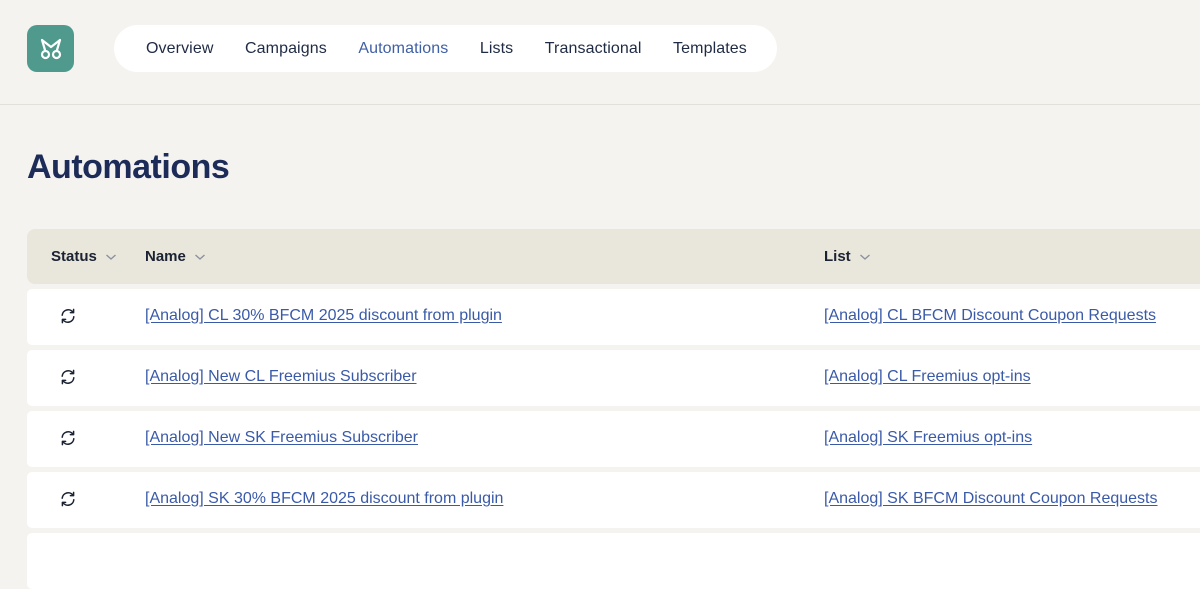 The height and width of the screenshot is (589, 1200). What do you see at coordinates (613, 561) in the screenshot?
I see `table-row-partial` at bounding box center [613, 561].